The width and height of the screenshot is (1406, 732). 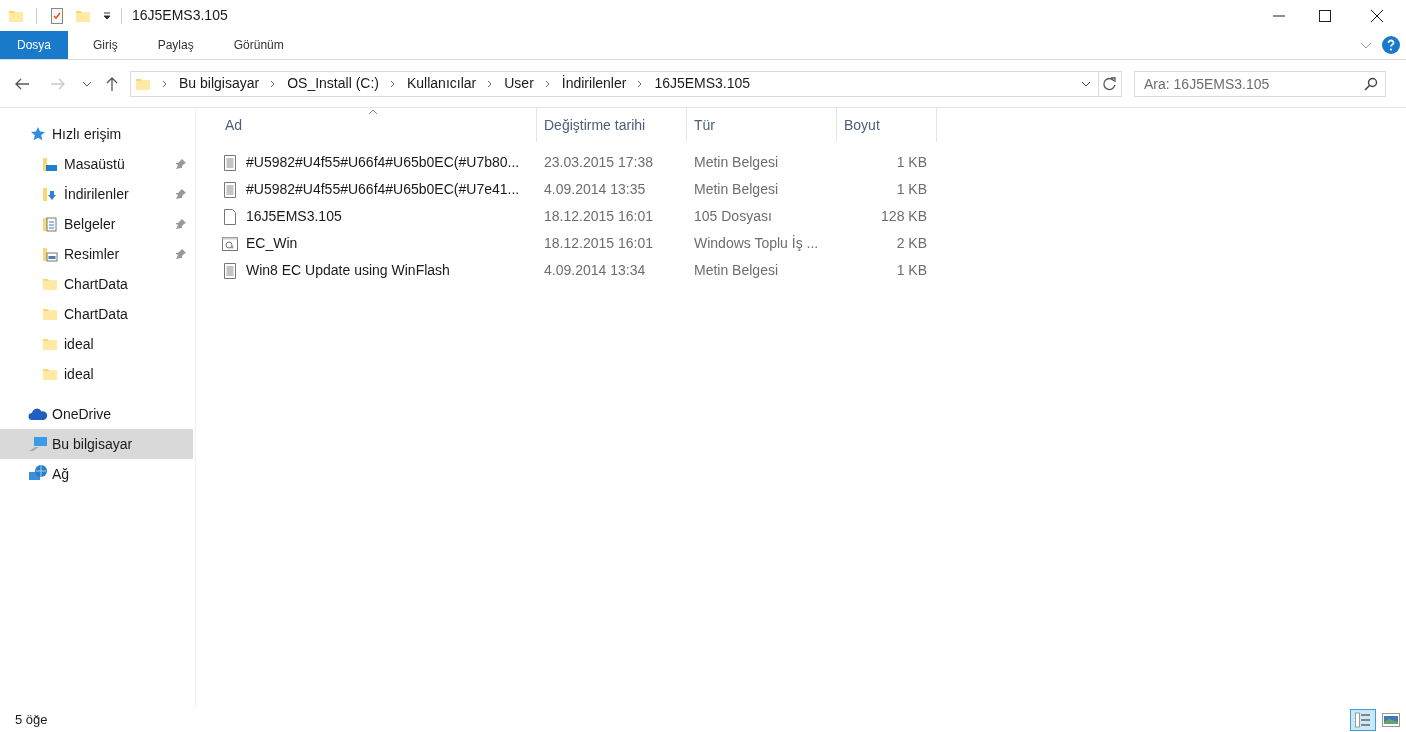 What do you see at coordinates (93, 444) in the screenshot?
I see `sidebar-label: Bu bilgisayar` at bounding box center [93, 444].